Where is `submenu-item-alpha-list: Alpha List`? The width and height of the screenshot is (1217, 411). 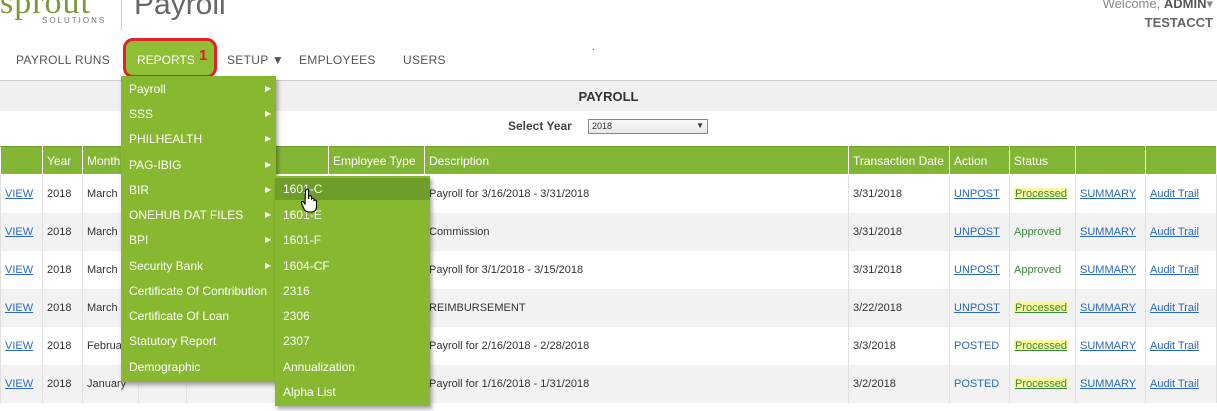
submenu-item-alpha-list: Alpha List is located at coordinates (309, 392).